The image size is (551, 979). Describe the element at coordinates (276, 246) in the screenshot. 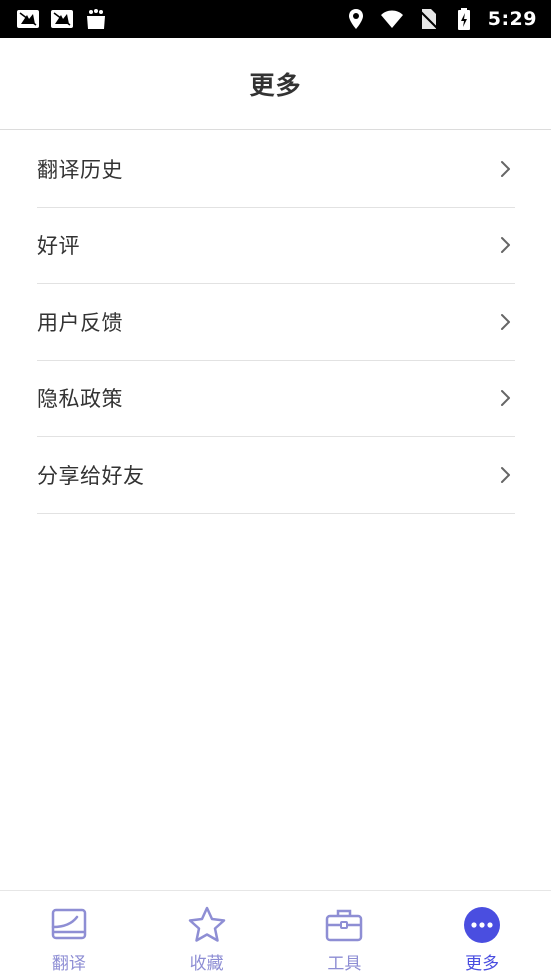

I see `menu-item-rate: 好评` at that location.